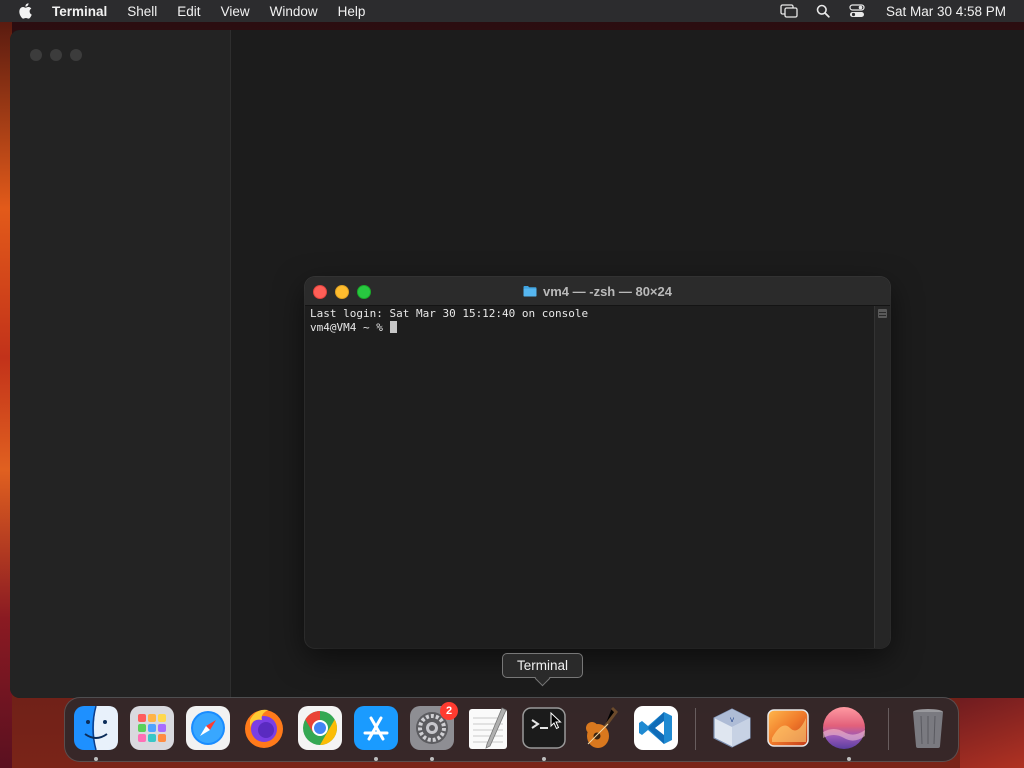 This screenshot has width=1024, height=768. Describe the element at coordinates (844, 728) in the screenshot. I see `sonoma-wallpaper-icon` at that location.